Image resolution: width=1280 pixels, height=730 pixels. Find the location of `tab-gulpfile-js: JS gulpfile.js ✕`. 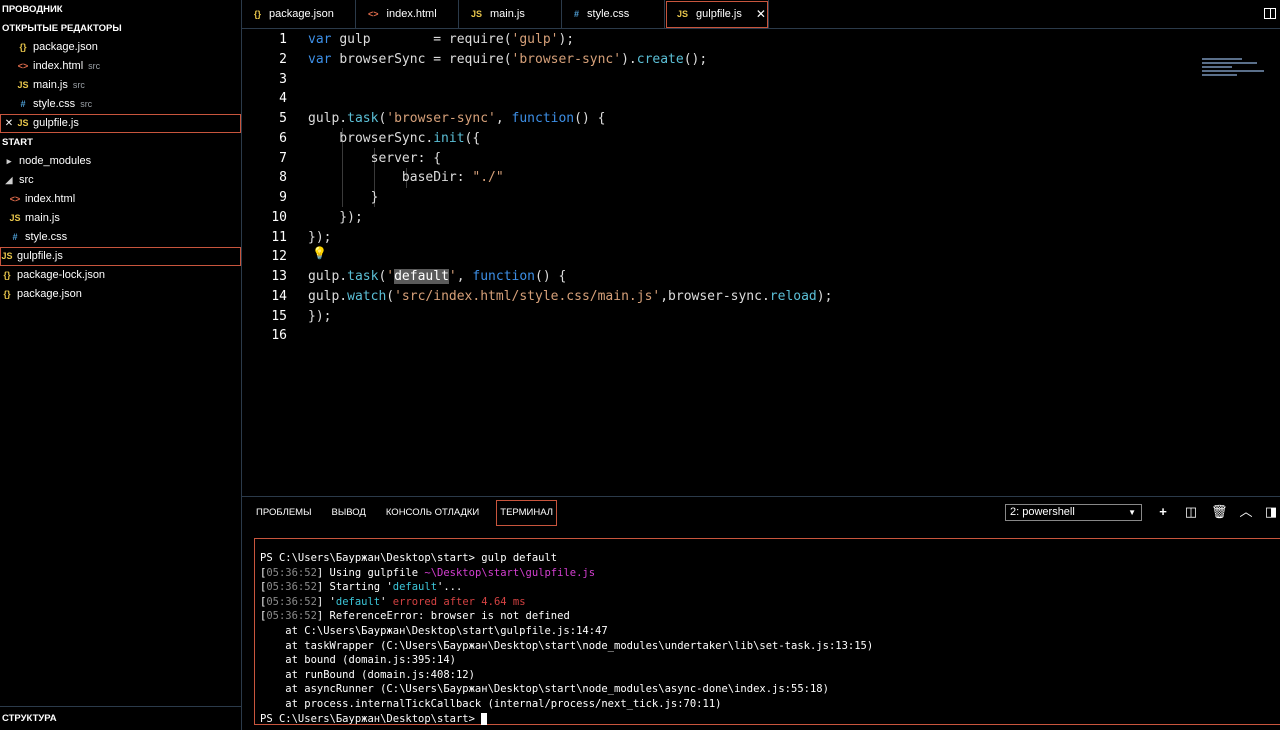

tab-gulpfile-js: JS gulpfile.js ✕ is located at coordinates (717, 14).